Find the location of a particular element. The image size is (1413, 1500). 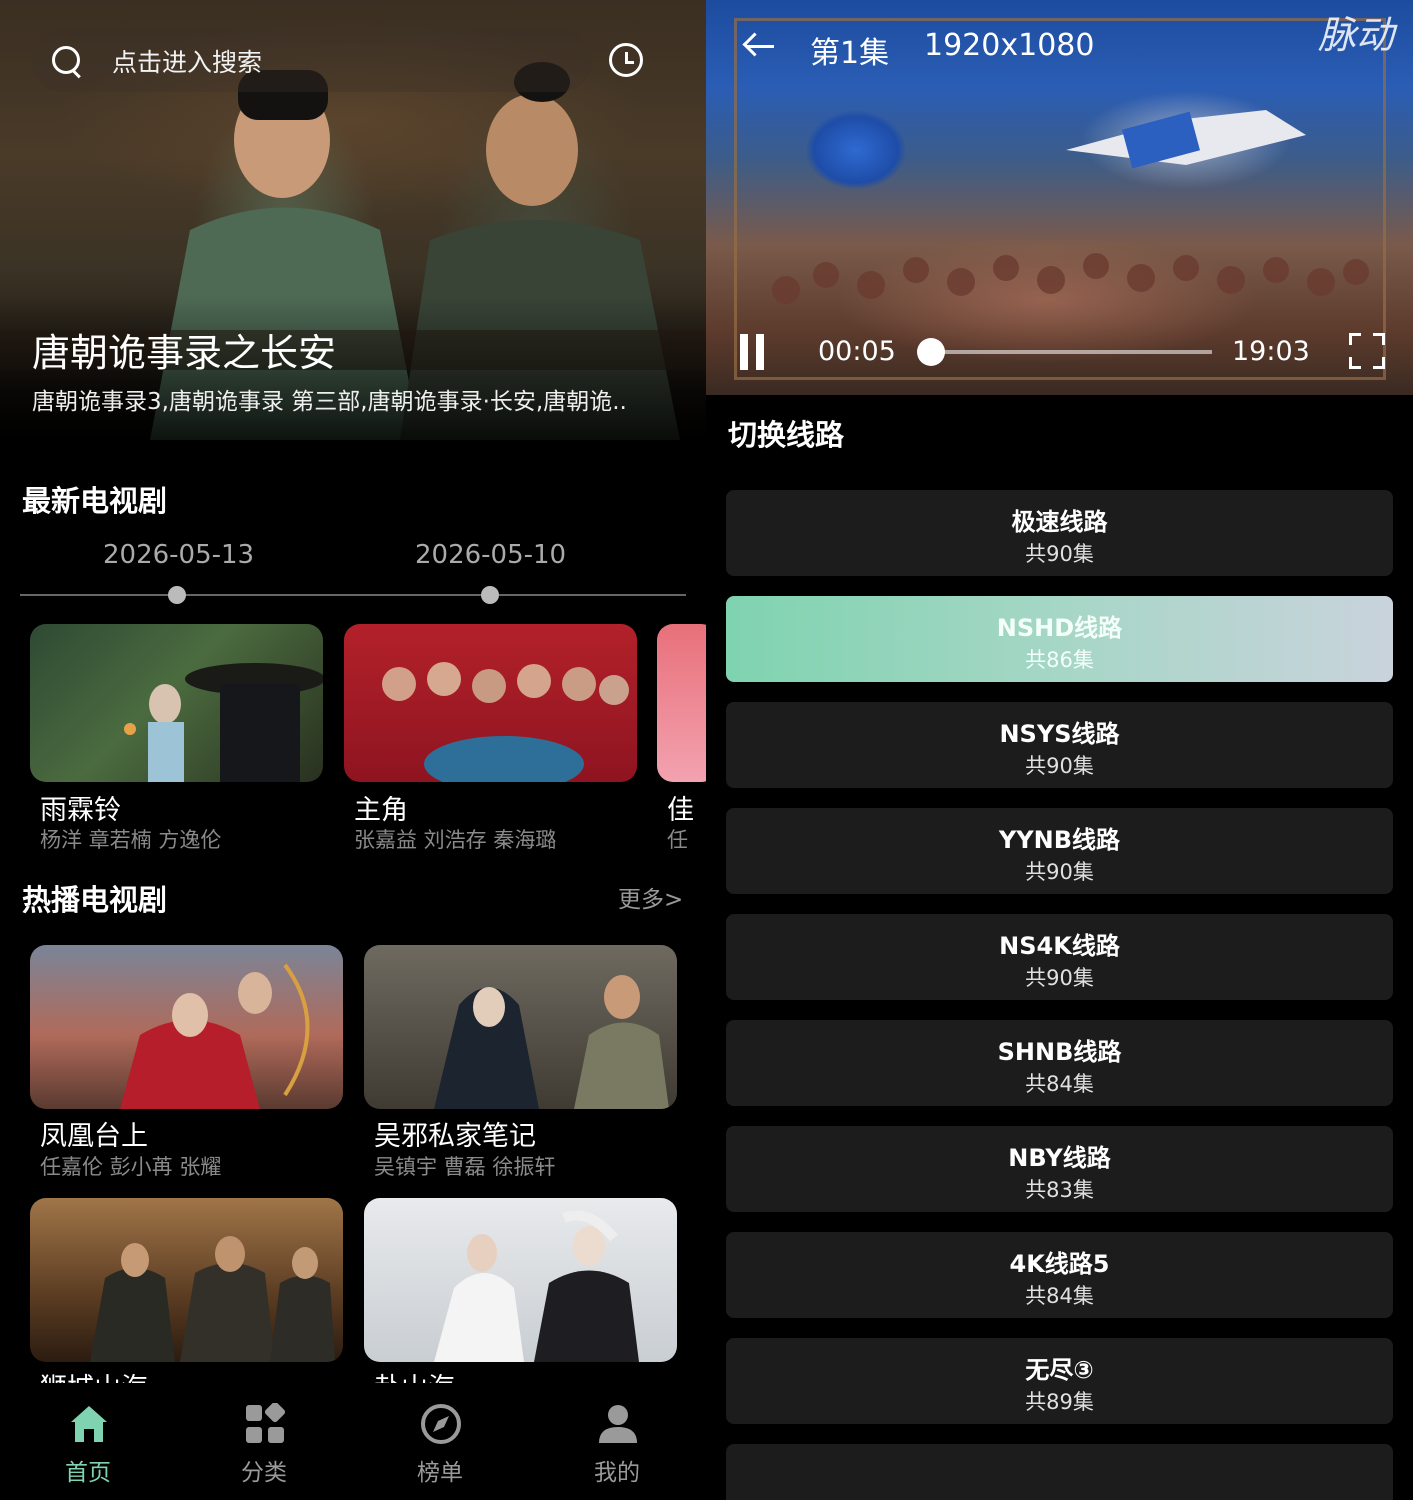

card-cast: 任 is located at coordinates (677, 840).